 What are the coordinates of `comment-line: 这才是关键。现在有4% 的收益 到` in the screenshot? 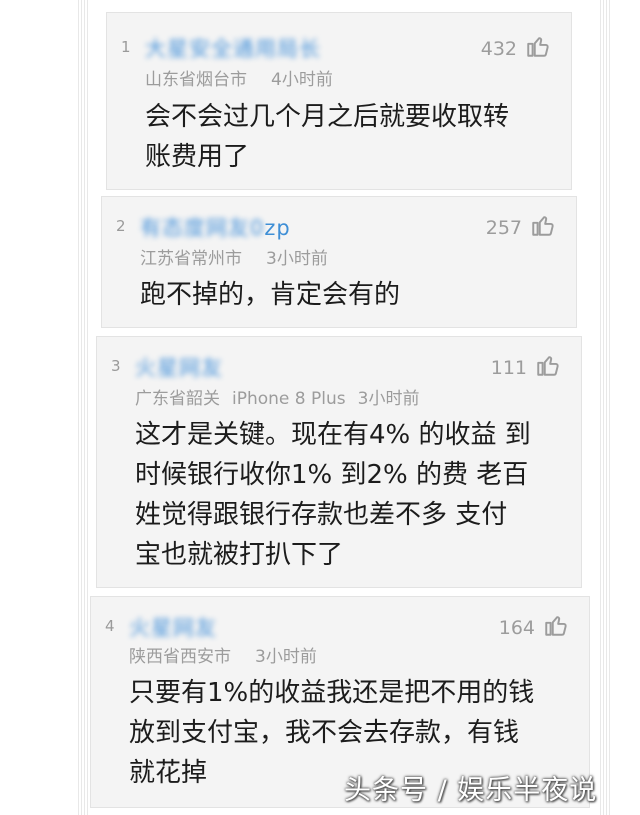 It's located at (333, 435).